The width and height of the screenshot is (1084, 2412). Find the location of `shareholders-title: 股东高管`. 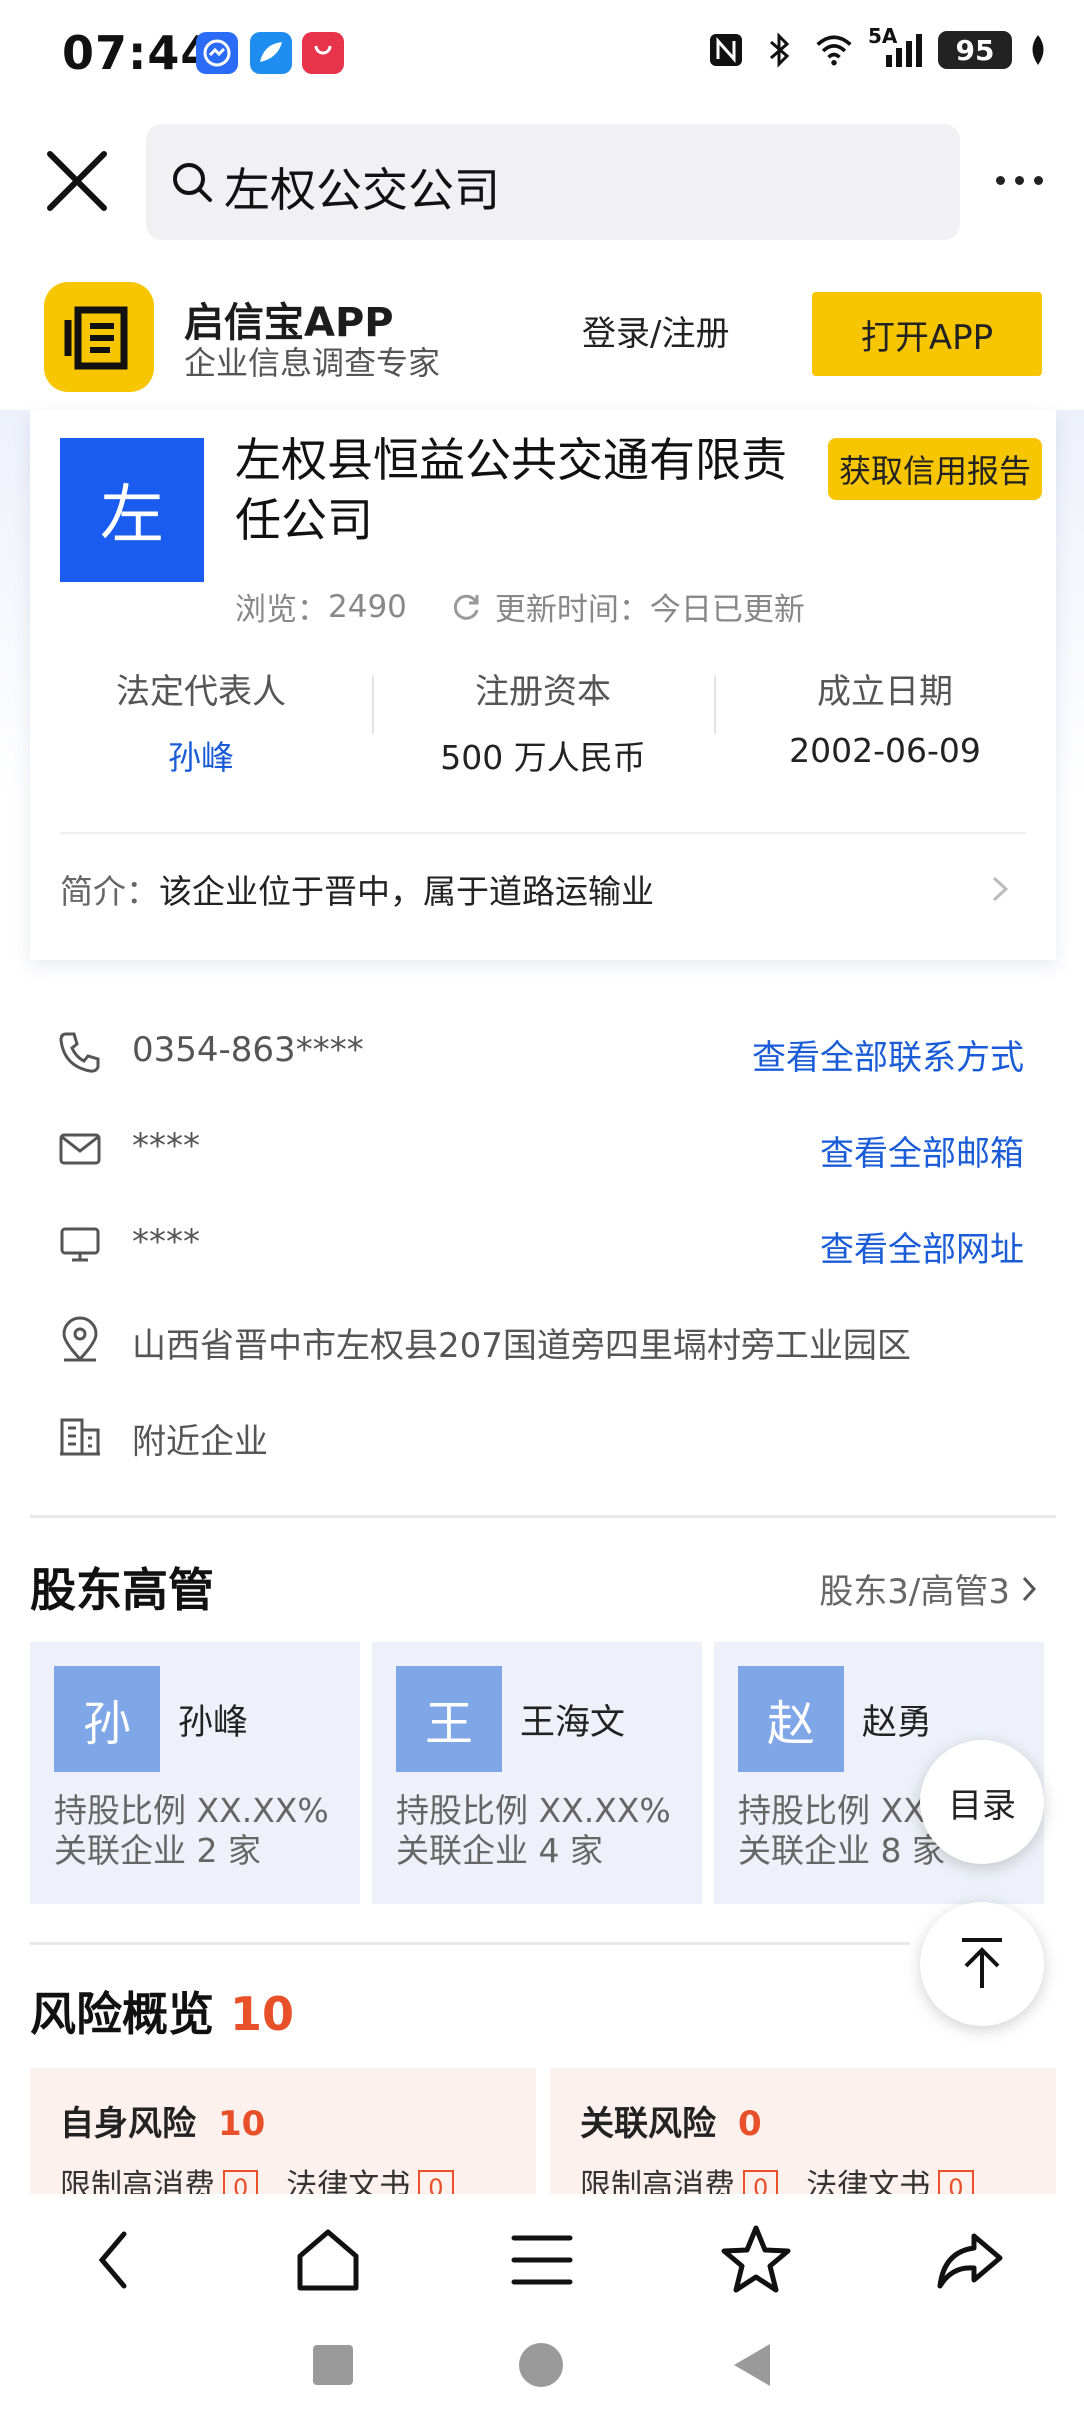

shareholders-title: 股东高管 is located at coordinates (122, 1590).